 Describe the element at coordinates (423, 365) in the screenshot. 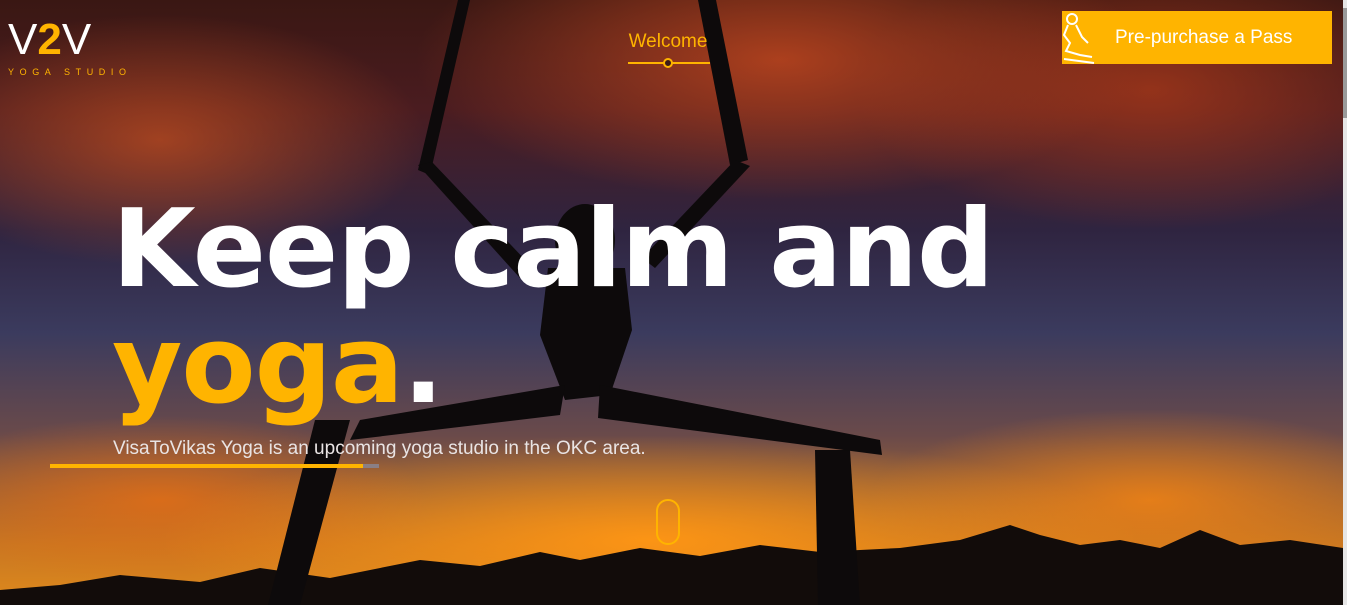

I see `headline-period: .` at that location.